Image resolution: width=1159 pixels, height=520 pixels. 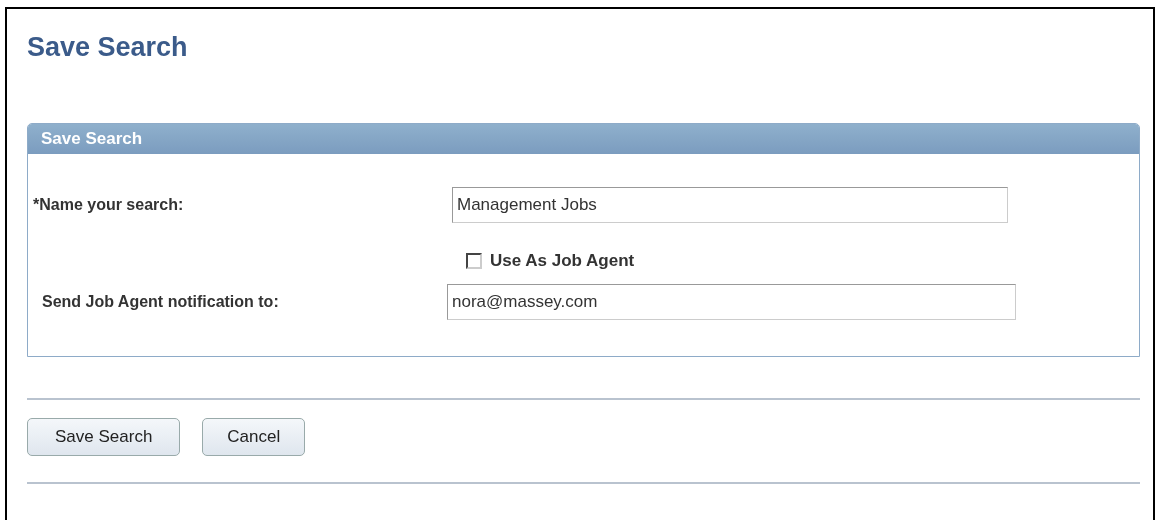 I want to click on field-label: Send Job Agent notification to:, so click(x=160, y=302).